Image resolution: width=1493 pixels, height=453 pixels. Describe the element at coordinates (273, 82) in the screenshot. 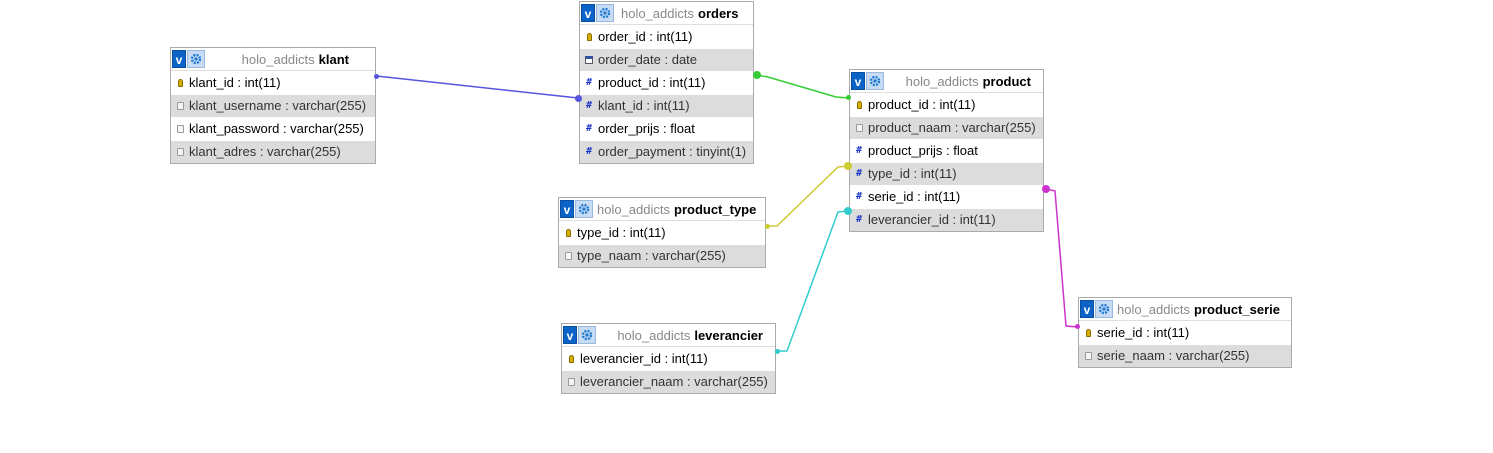

I see `field-row: klant_id : int(11)` at that location.